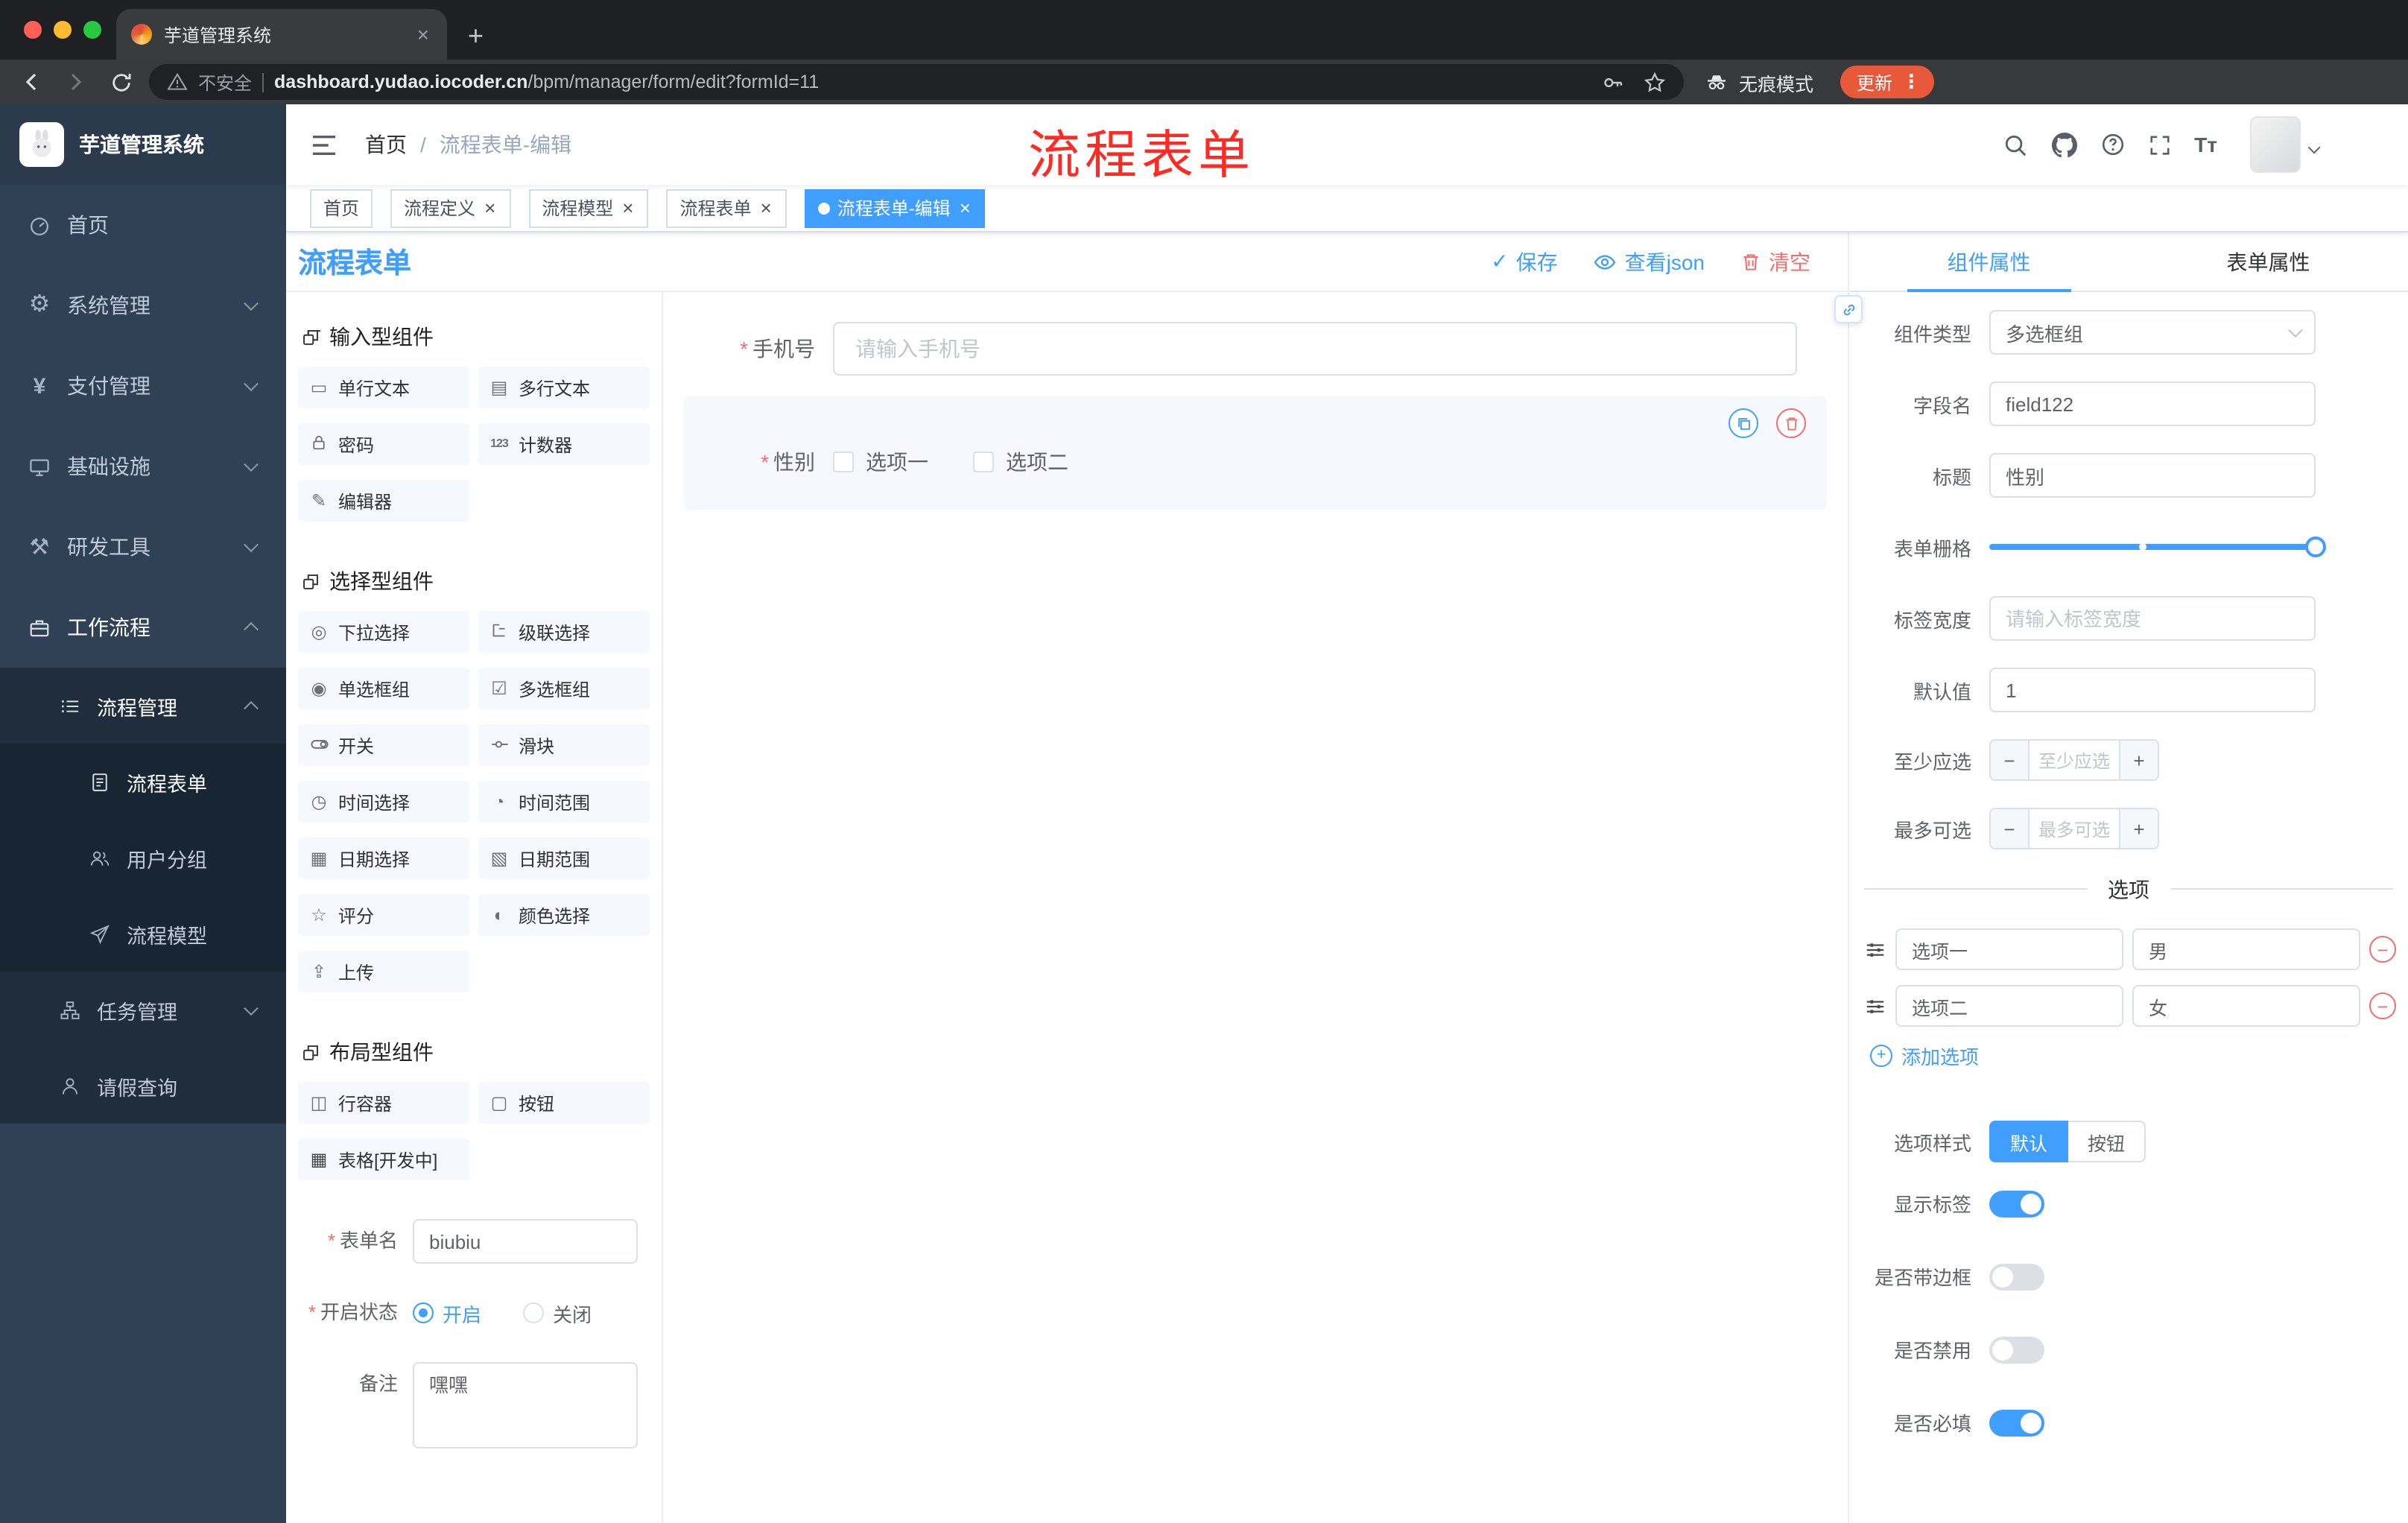 The height and width of the screenshot is (1523, 2408). Describe the element at coordinates (2016, 1277) in the screenshot. I see `border-toggle` at that location.